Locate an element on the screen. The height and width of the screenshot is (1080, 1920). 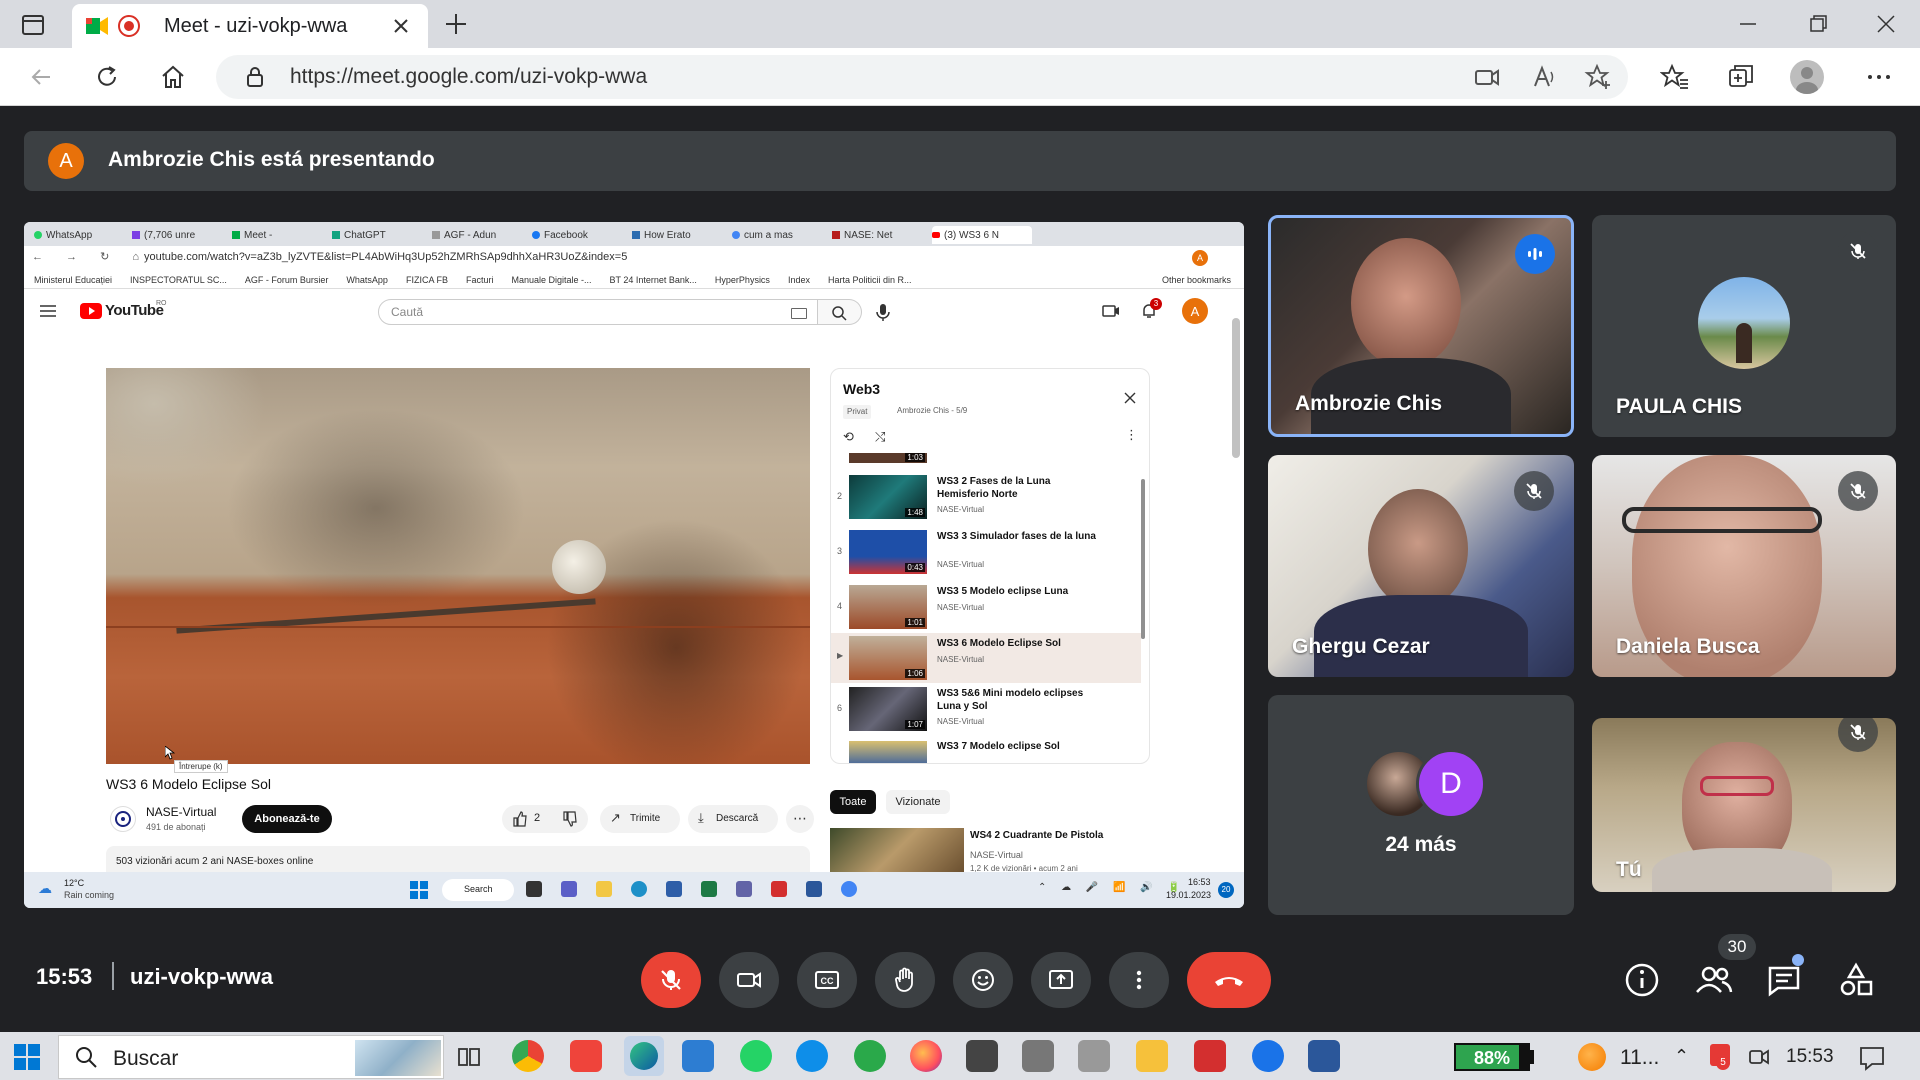
playlist-scrollbar is located at coordinates (1143, 559).